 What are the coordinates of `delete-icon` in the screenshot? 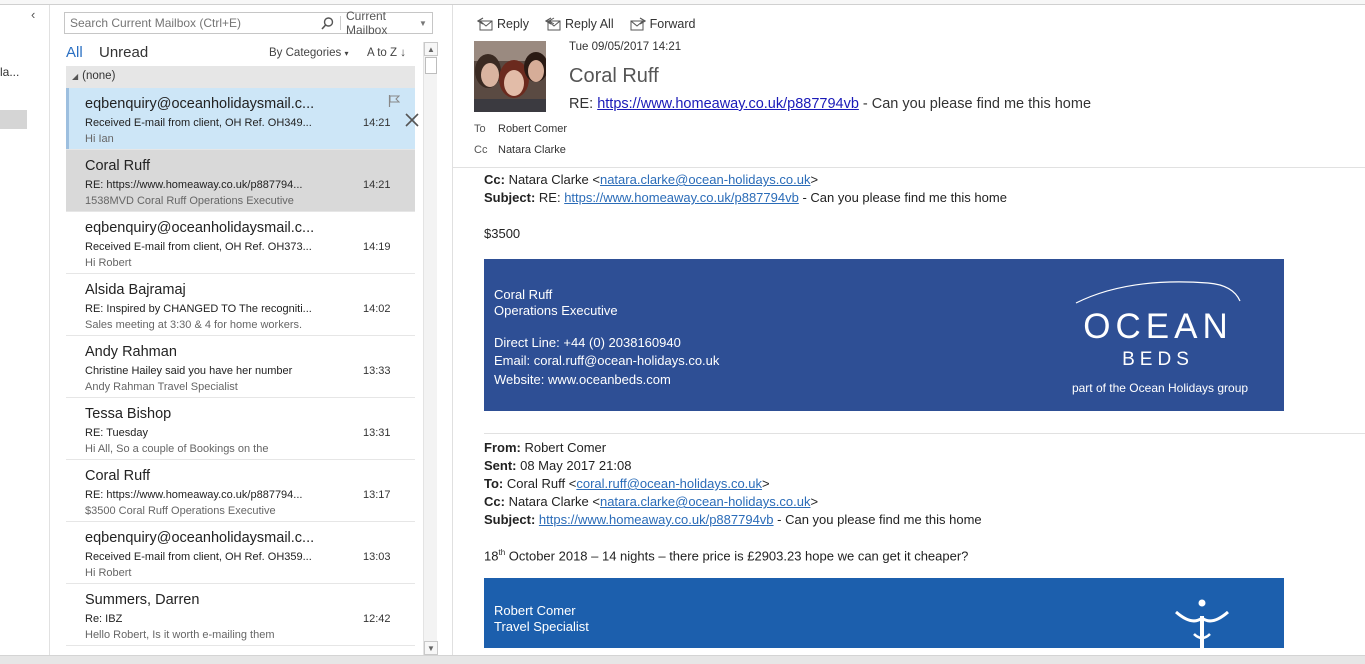 It's located at (412, 122).